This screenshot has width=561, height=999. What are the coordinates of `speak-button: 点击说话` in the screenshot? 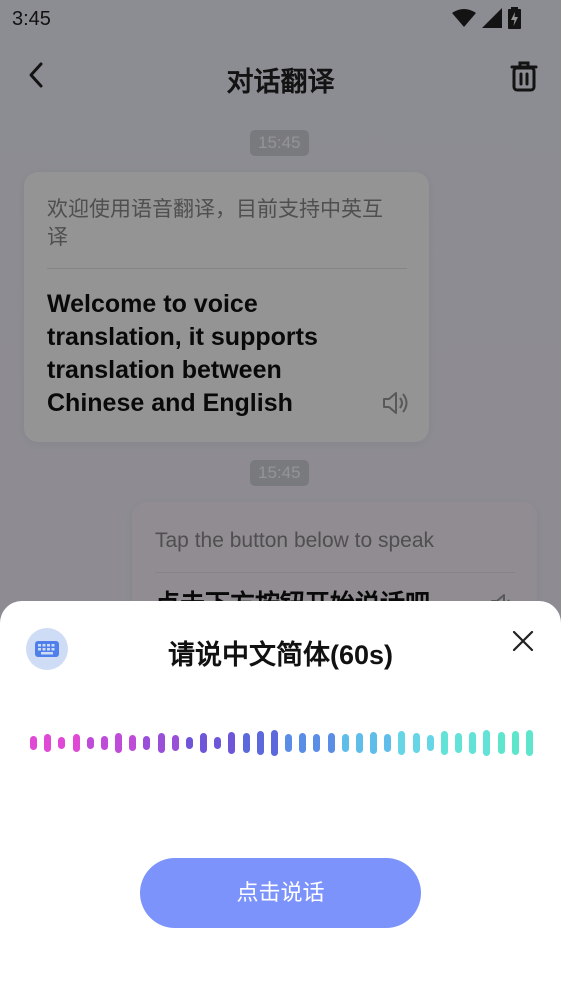 It's located at (280, 893).